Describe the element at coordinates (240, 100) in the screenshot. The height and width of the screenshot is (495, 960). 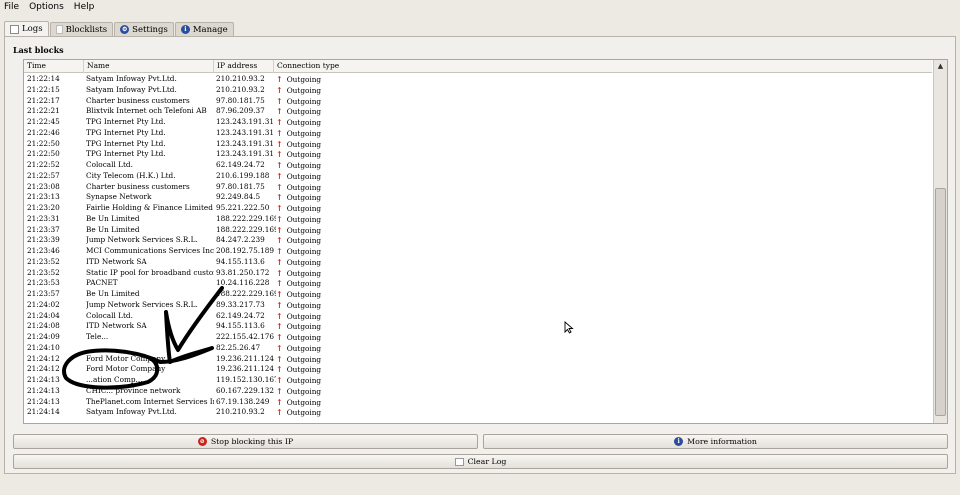
I see `ip-cell: 97.80.181.75` at that location.